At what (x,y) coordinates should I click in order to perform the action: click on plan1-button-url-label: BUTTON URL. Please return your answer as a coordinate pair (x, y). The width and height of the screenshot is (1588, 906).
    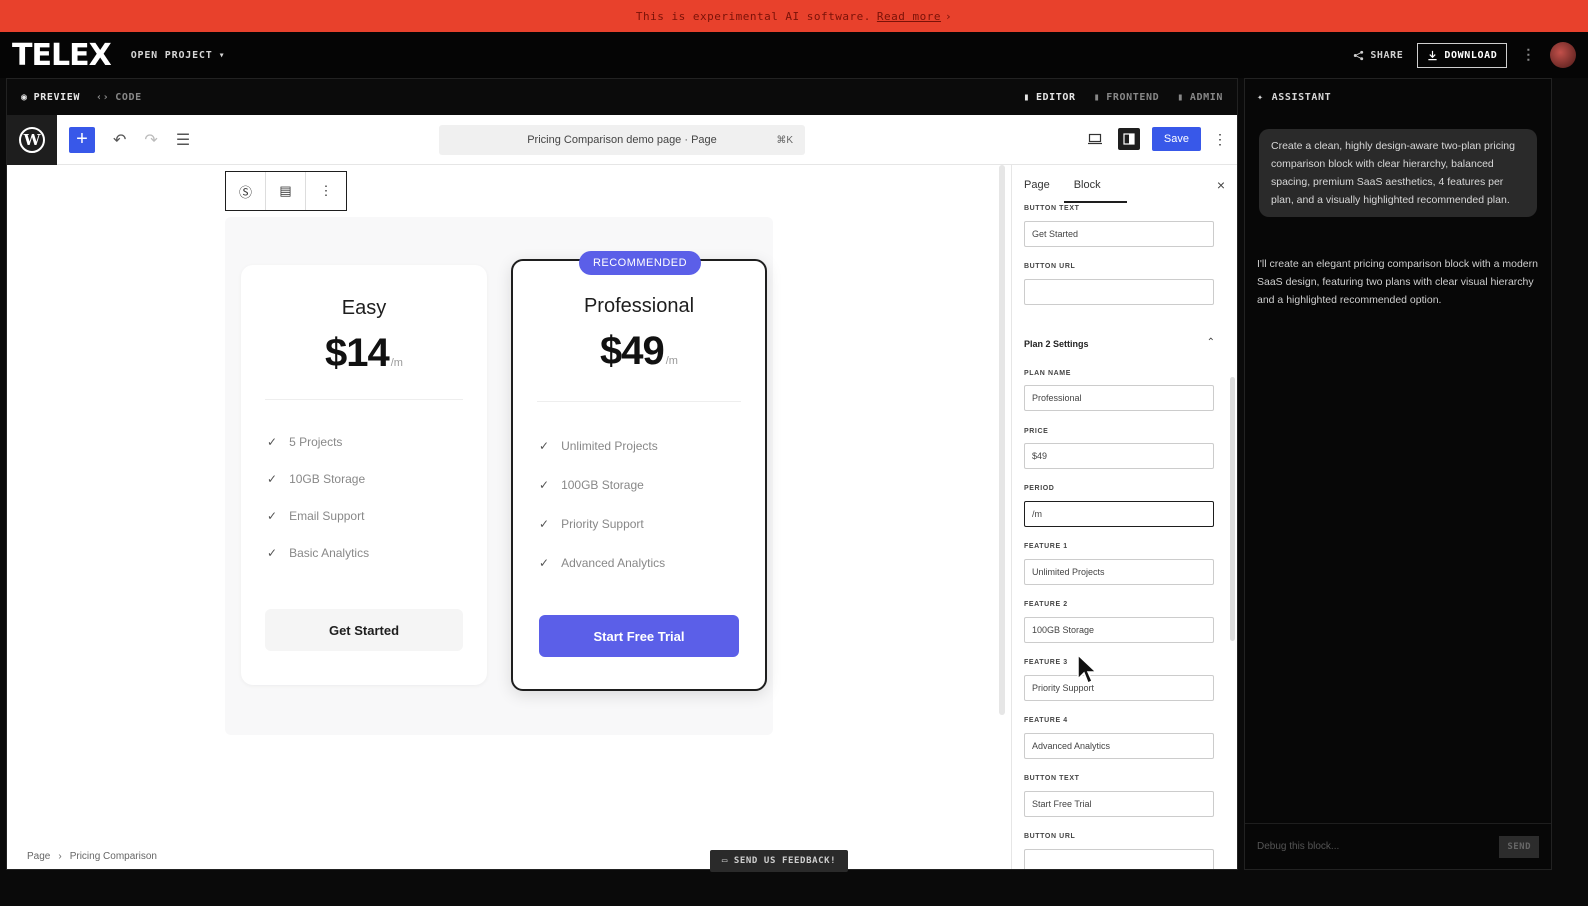
    Looking at the image, I should click on (1050, 266).